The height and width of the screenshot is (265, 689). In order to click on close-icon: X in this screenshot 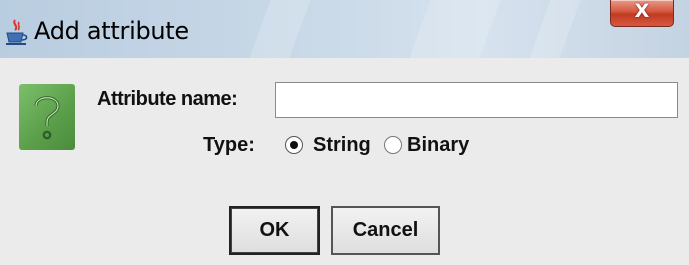, I will do `click(642, 11)`.